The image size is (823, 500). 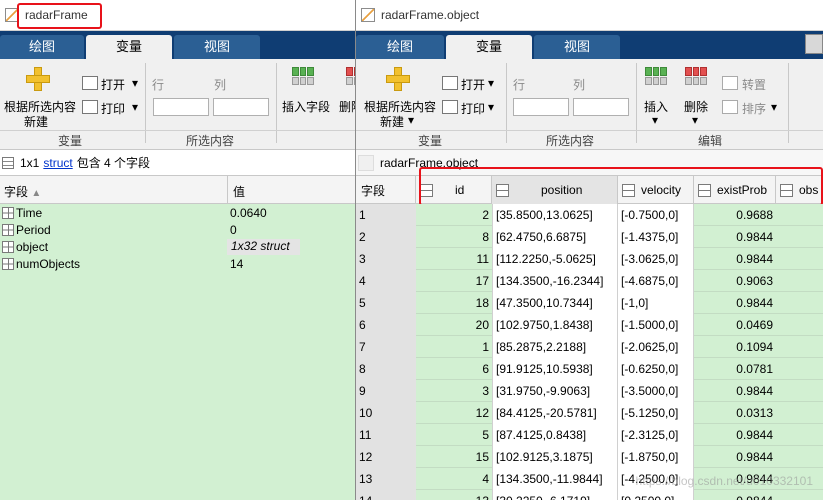 I want to click on cell-id: 6, so click(x=454, y=369).